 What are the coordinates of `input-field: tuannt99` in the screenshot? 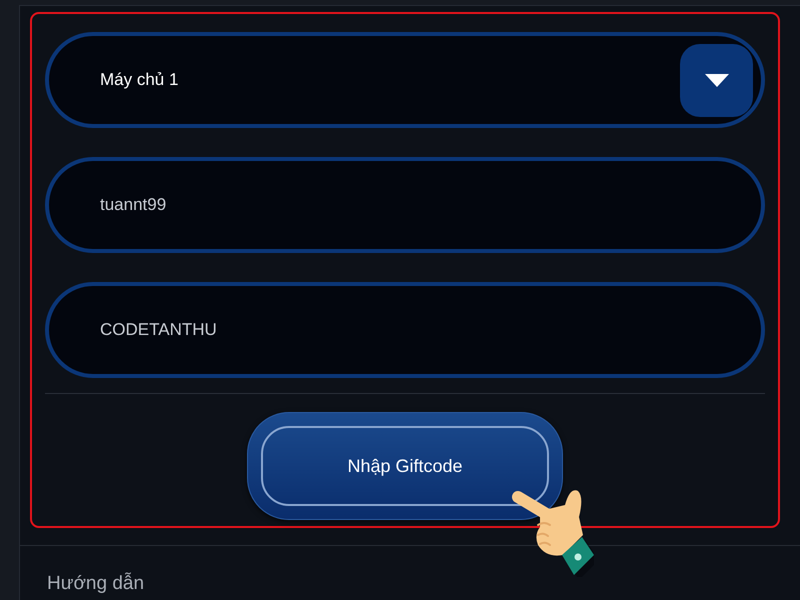 It's located at (405, 205).